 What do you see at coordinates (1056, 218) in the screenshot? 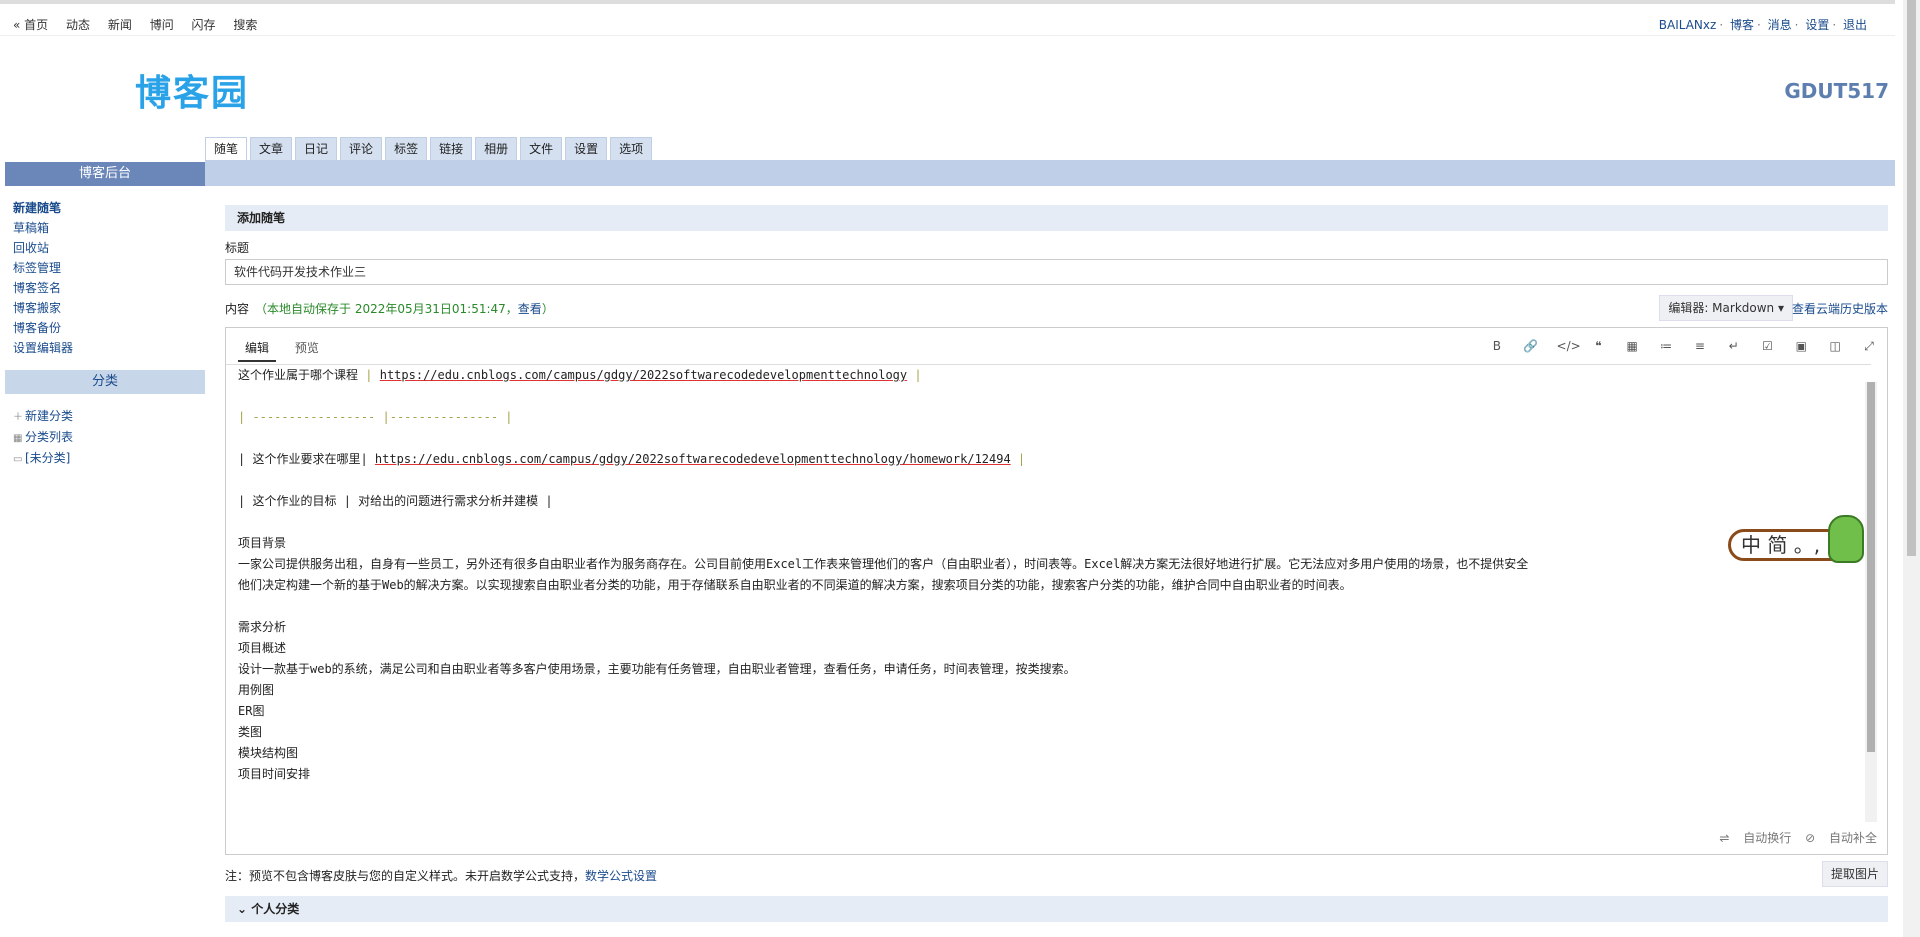
I see `add-post-title: 添加随笔` at bounding box center [1056, 218].